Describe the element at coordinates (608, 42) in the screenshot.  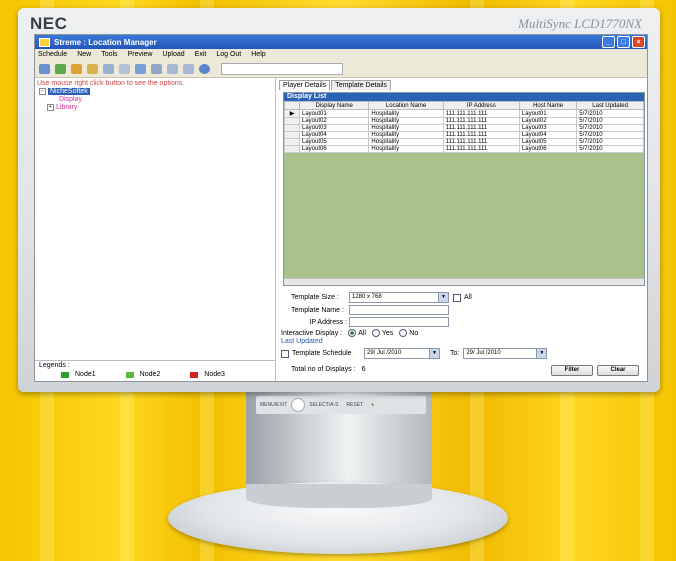
I see `minimize-button: _` at that location.